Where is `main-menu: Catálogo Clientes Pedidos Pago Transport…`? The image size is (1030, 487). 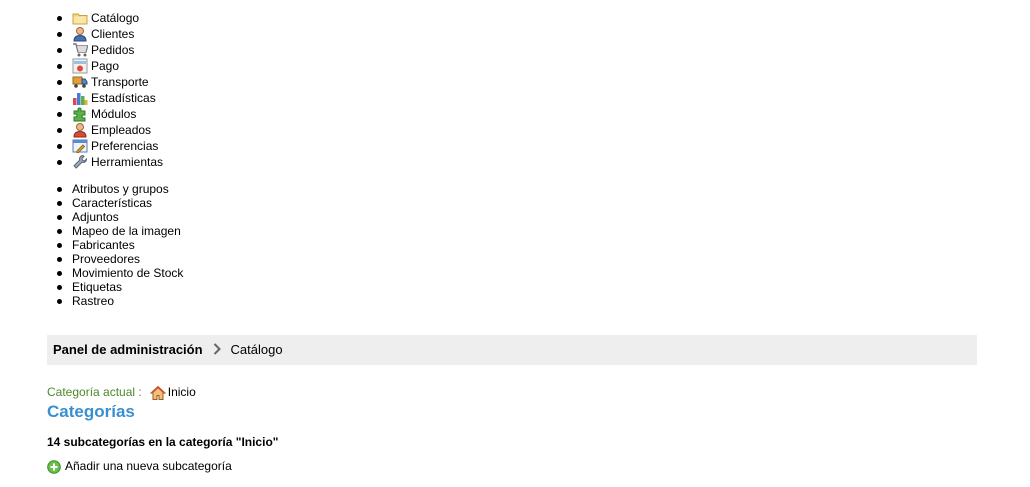 main-menu: Catálogo Clientes Pedidos Pago Transport… is located at coordinates (110, 90).